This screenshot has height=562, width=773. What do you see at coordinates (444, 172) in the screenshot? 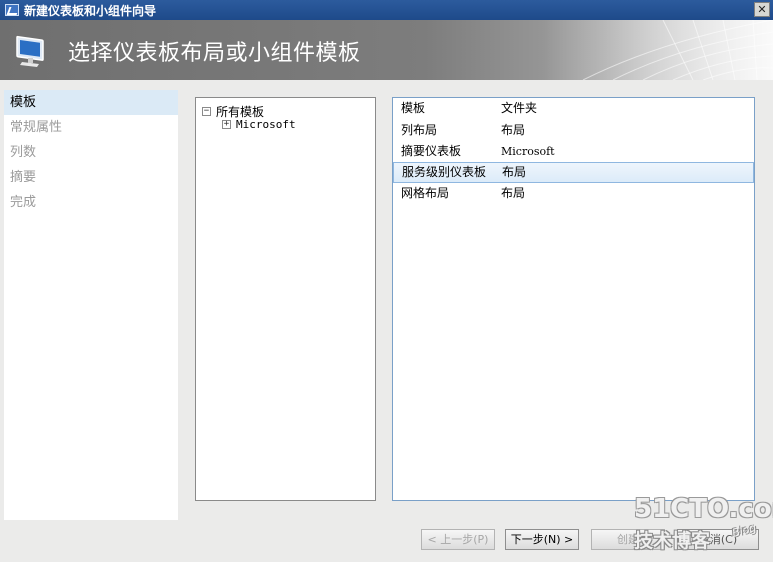
I see `cell-template: 服务级别仪表板` at bounding box center [444, 172].